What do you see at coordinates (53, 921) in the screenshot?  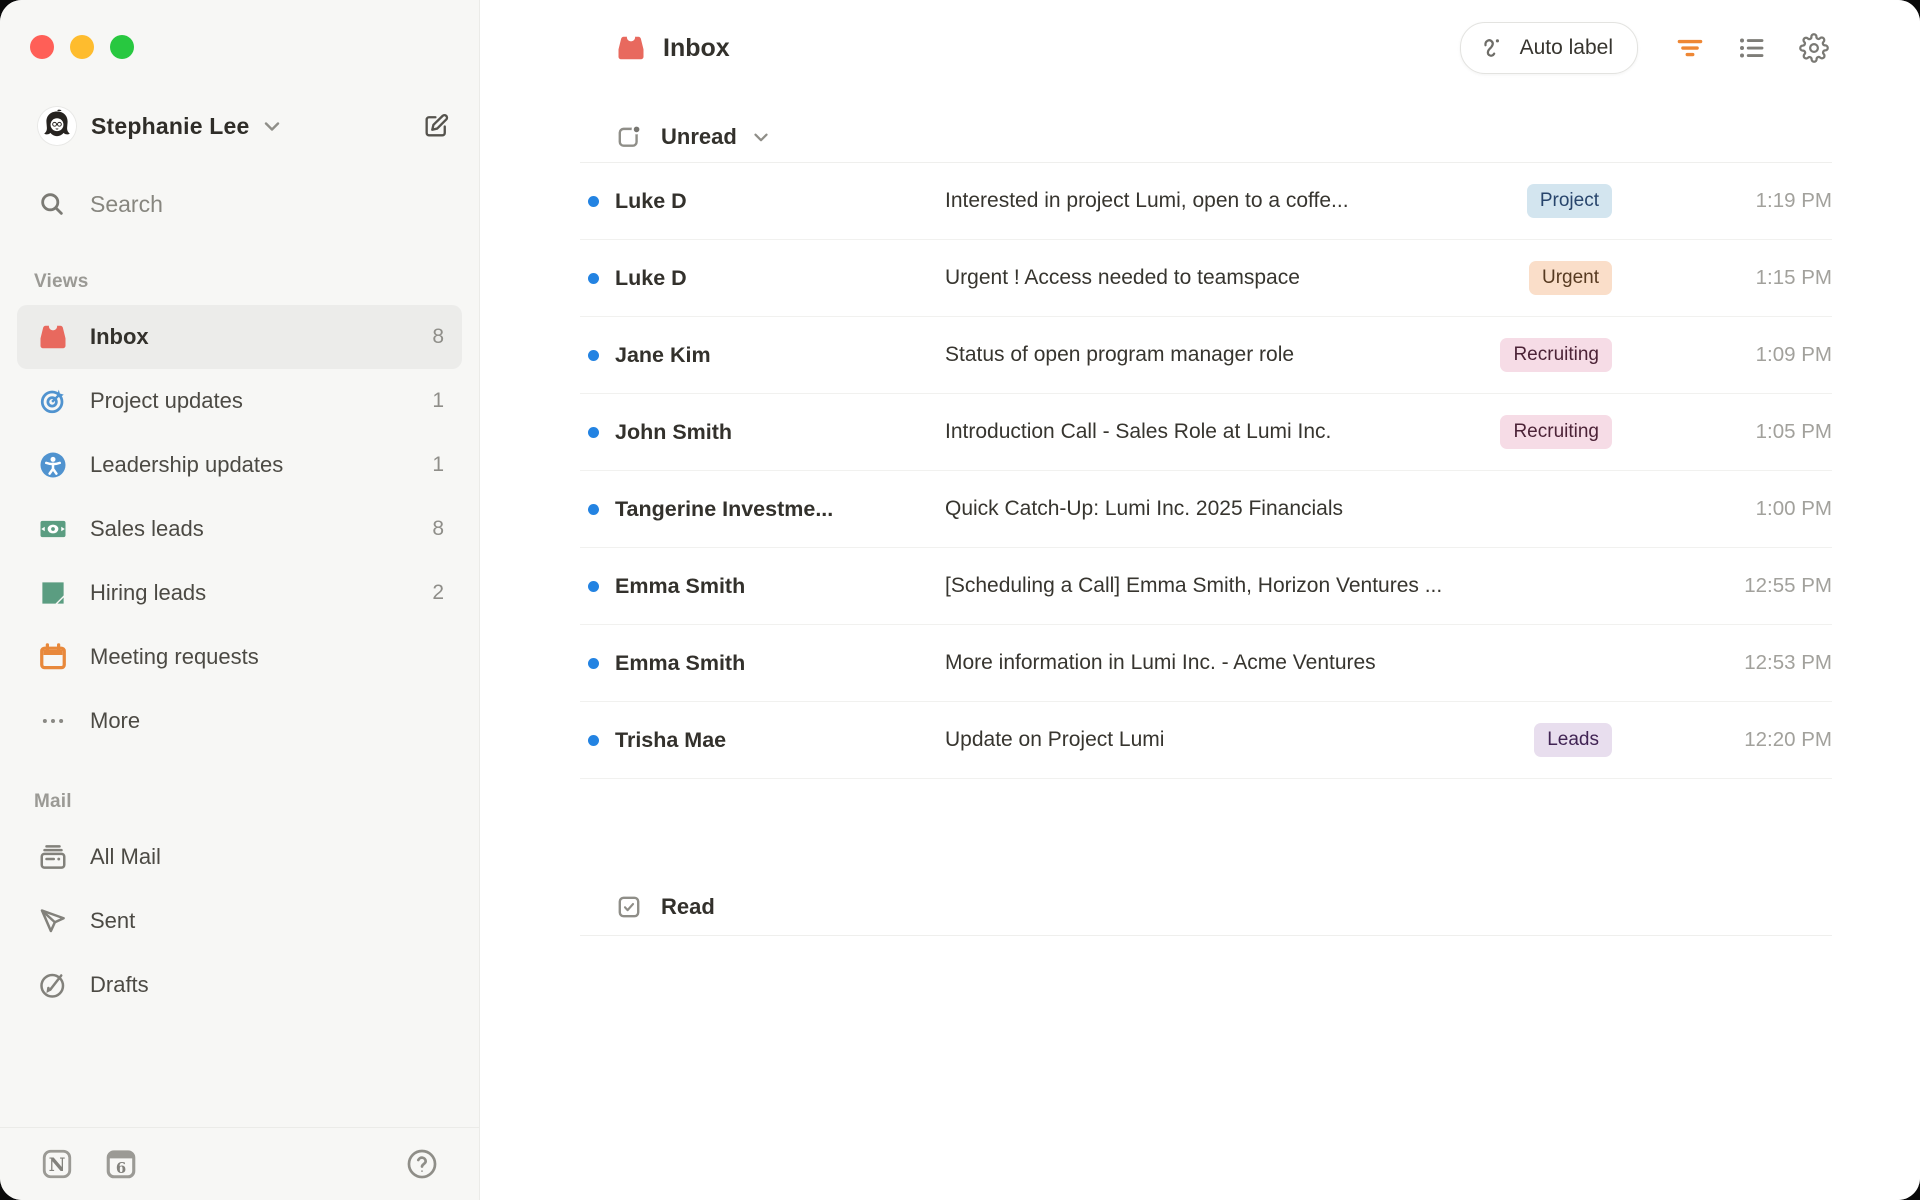 I see `sent-icon` at bounding box center [53, 921].